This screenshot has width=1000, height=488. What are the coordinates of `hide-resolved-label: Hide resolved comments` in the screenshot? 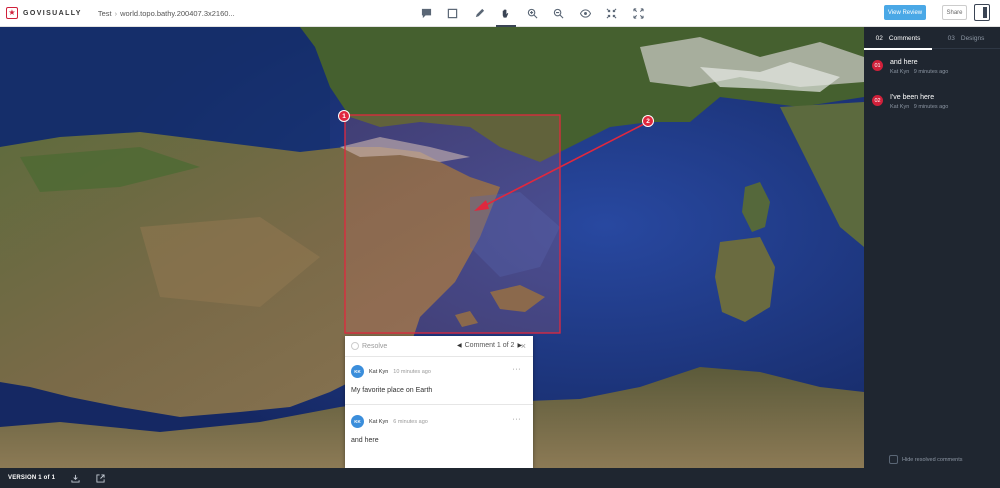 It's located at (932, 459).